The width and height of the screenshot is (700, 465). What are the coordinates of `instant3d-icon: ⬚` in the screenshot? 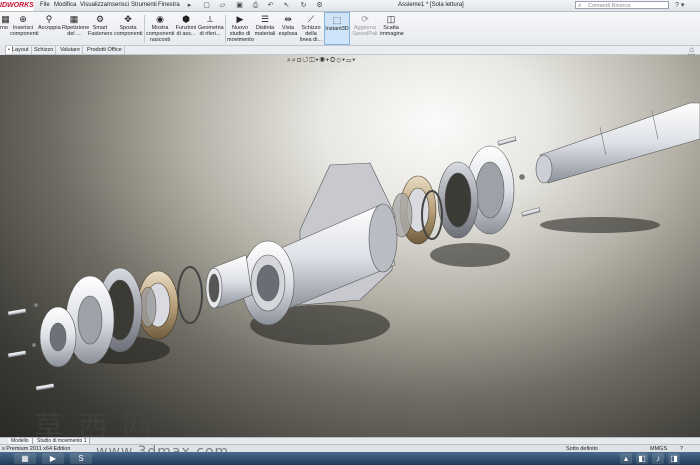 It's located at (337, 20).